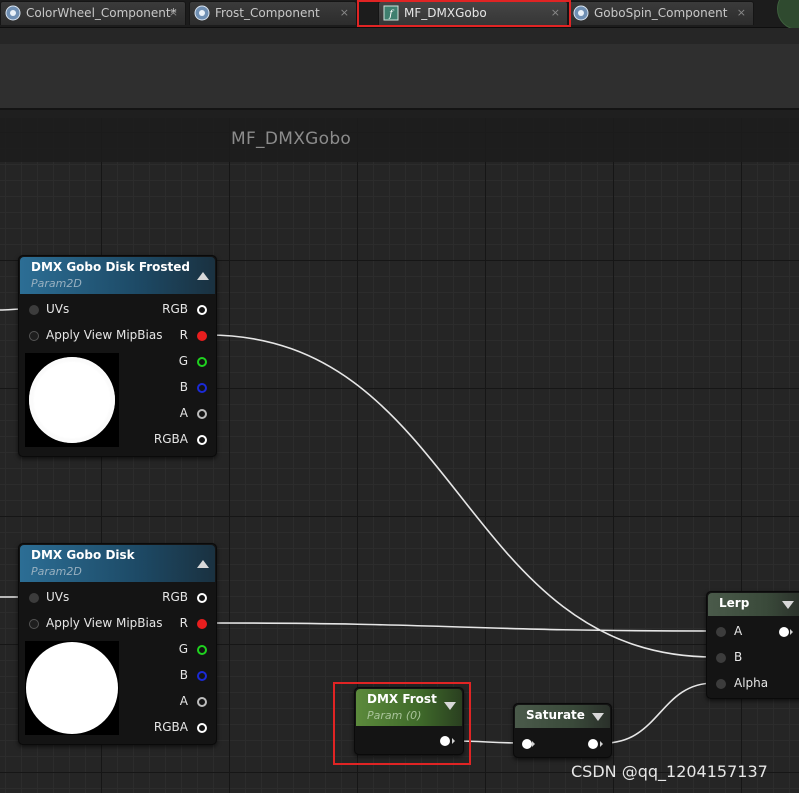 The image size is (799, 793). I want to click on wire-saturate-to-lerp-alpha, so click(659, 713).